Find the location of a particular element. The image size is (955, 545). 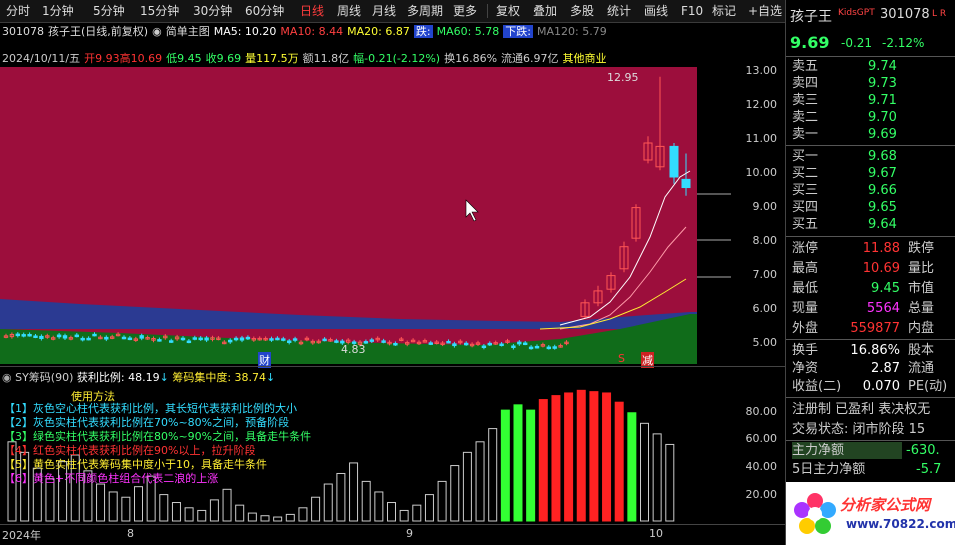

tab-monthly: 月线 is located at coordinates (384, 11).